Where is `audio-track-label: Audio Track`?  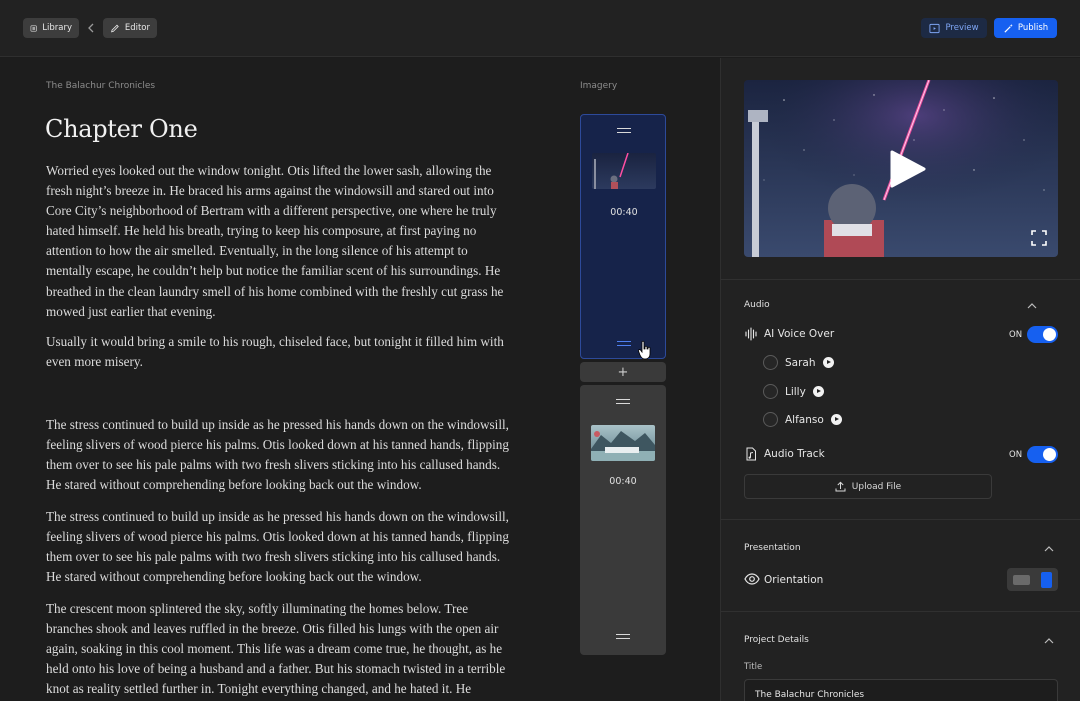
audio-track-label: Audio Track is located at coordinates (794, 454).